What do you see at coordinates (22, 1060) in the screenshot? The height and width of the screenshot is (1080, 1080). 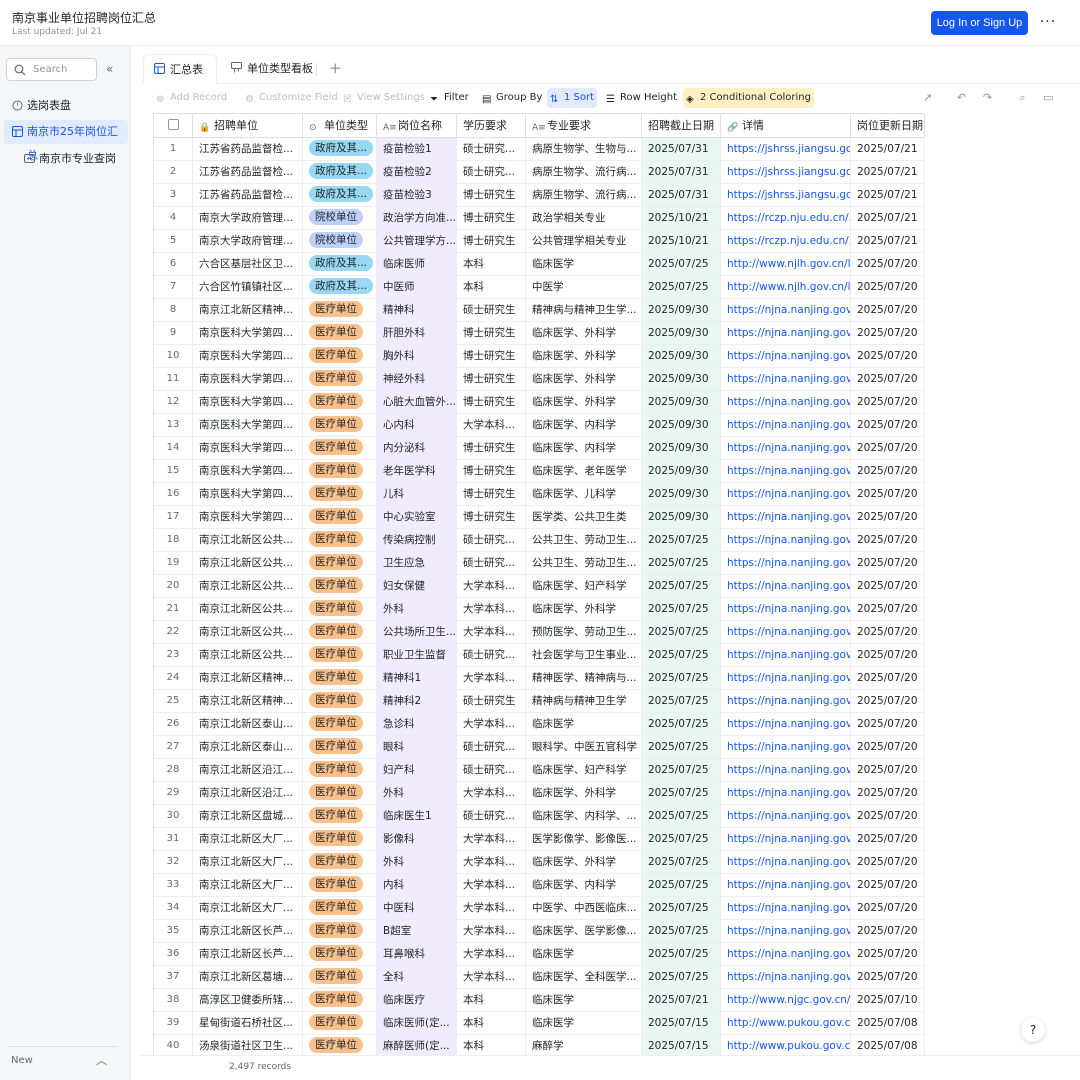 I see `new-button: New` at bounding box center [22, 1060].